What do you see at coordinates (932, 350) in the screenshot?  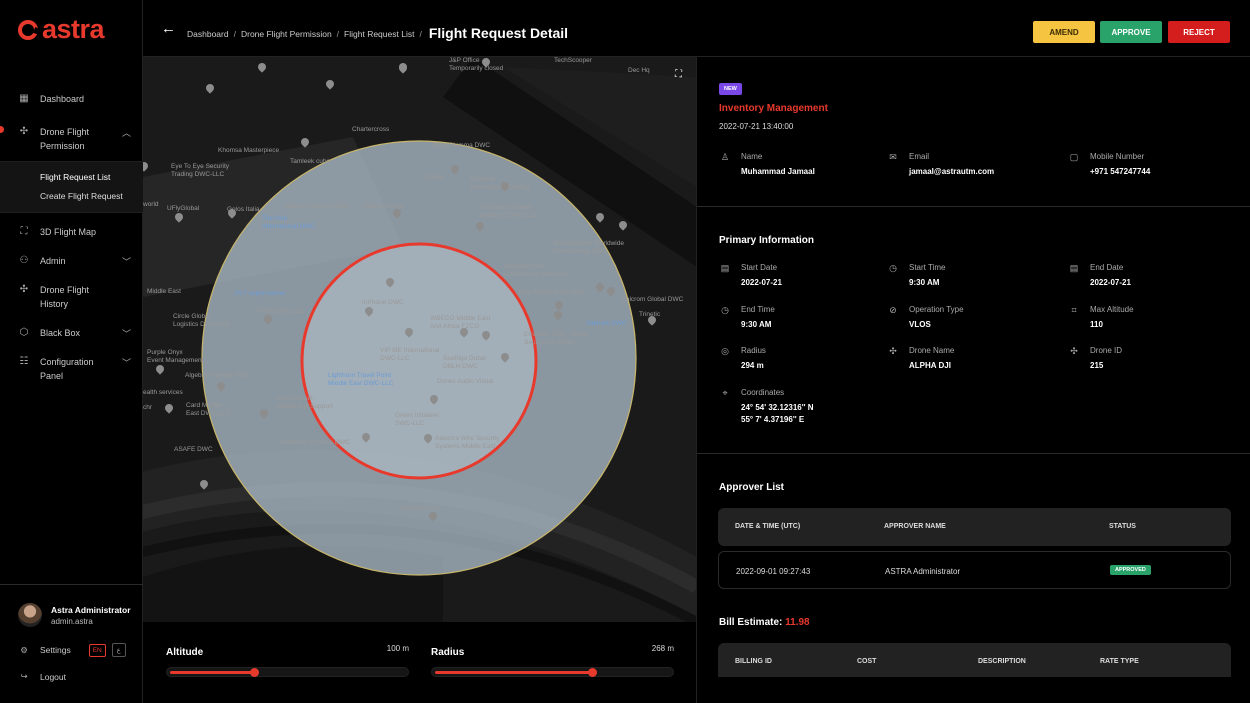 I see `field-label: Drone Name` at bounding box center [932, 350].